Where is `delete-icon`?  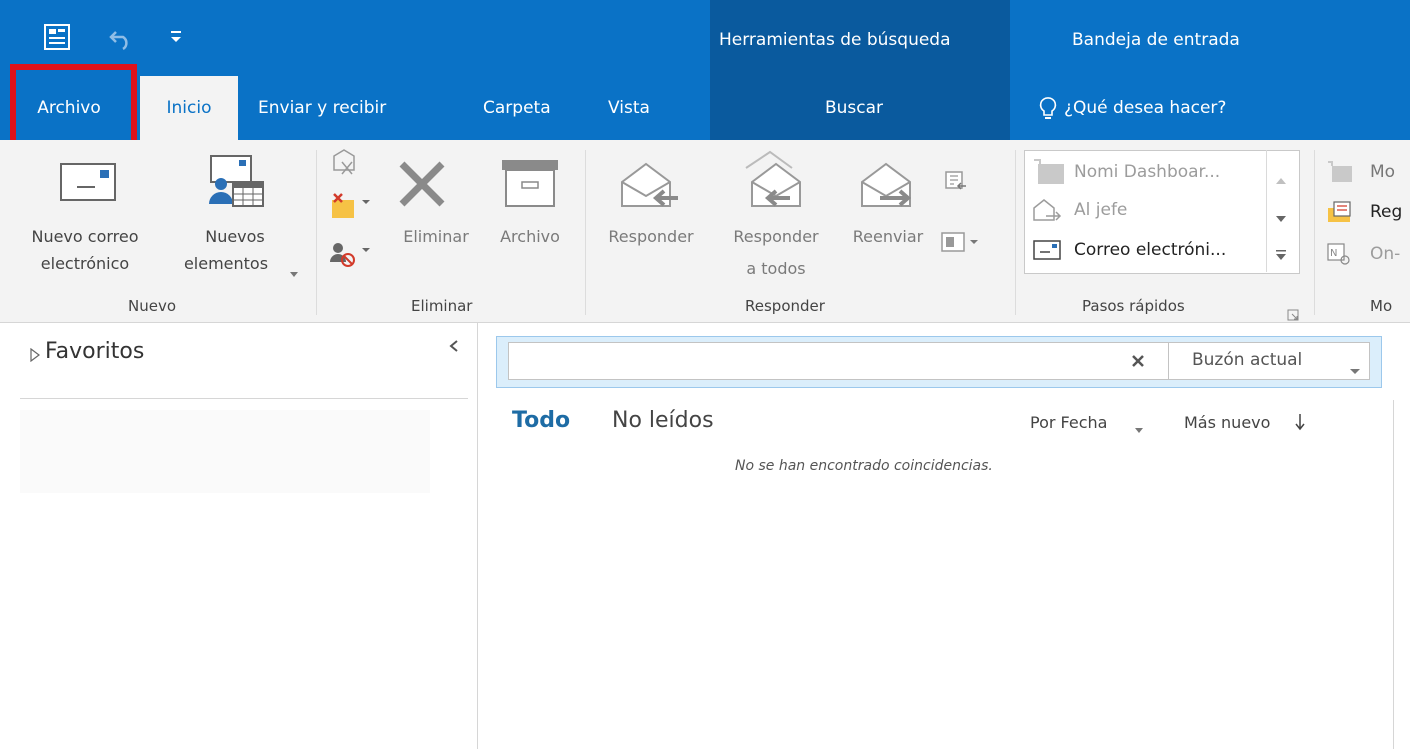 delete-icon is located at coordinates (422, 184).